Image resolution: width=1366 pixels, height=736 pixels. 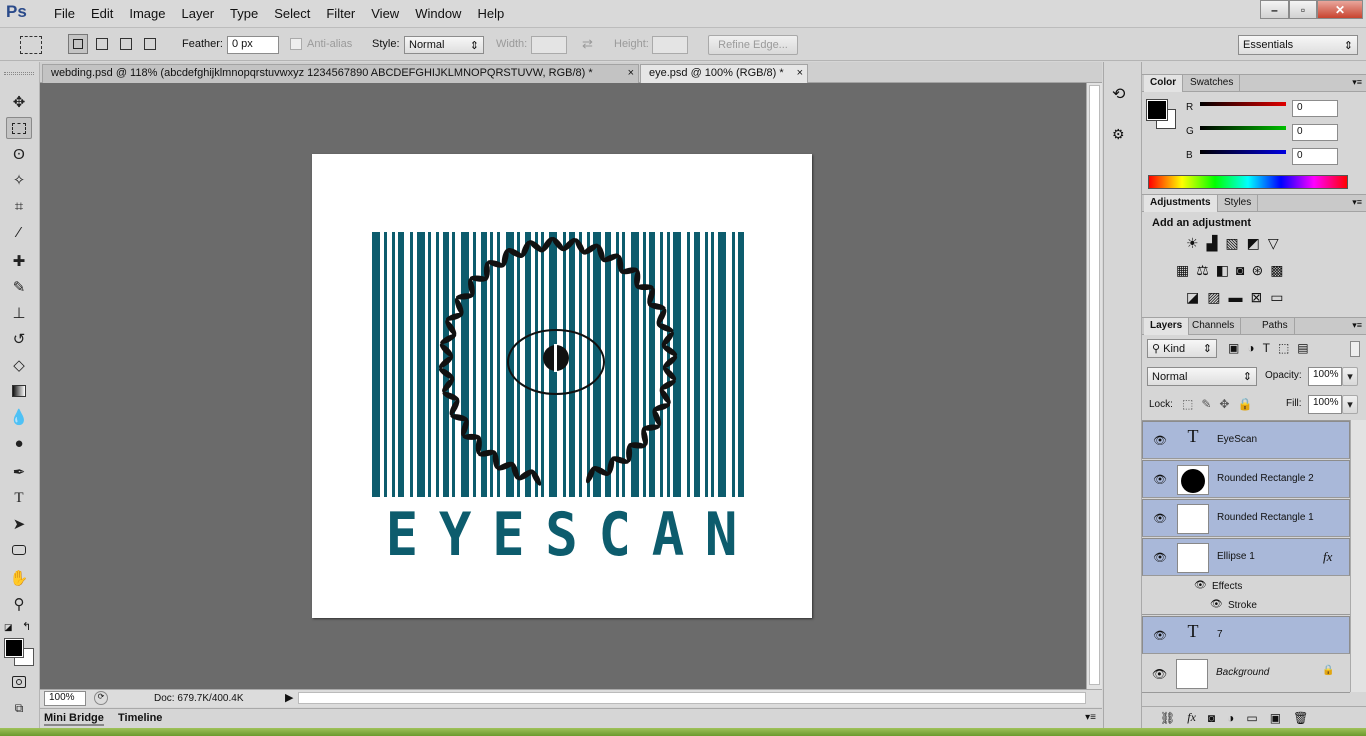 I want to click on intersect-selection-icon, so click(x=150, y=44).